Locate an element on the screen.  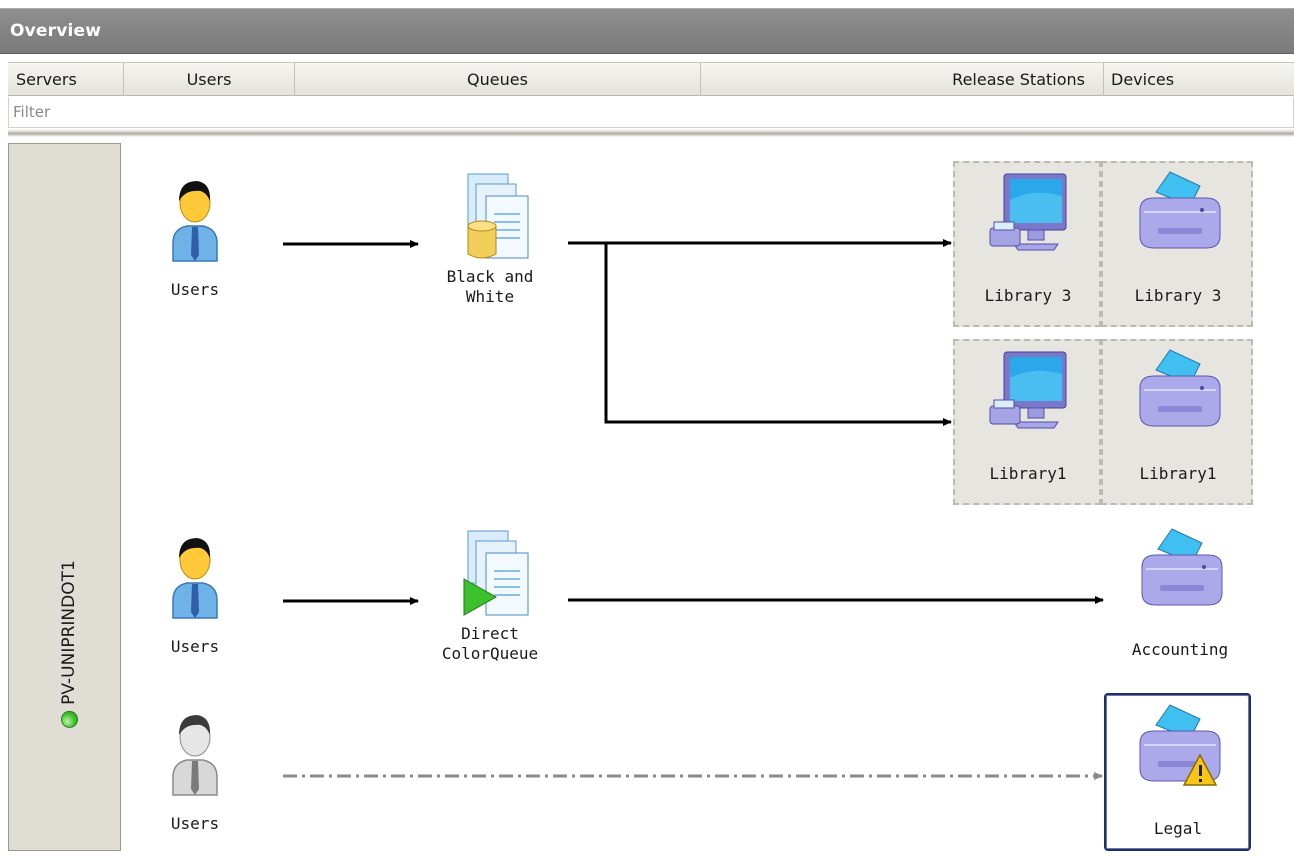
device-label-library-3: Library 3 is located at coordinates (1178, 295).